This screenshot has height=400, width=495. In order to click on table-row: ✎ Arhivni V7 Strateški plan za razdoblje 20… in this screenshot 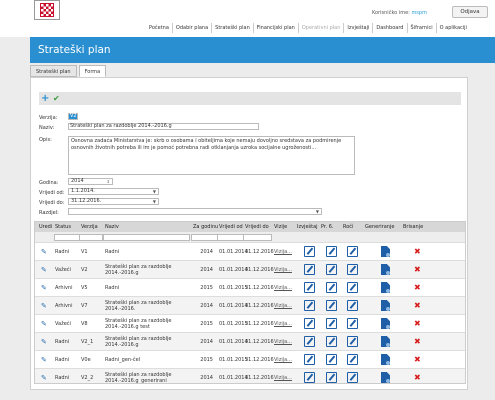, I will do `click(250, 305)`.